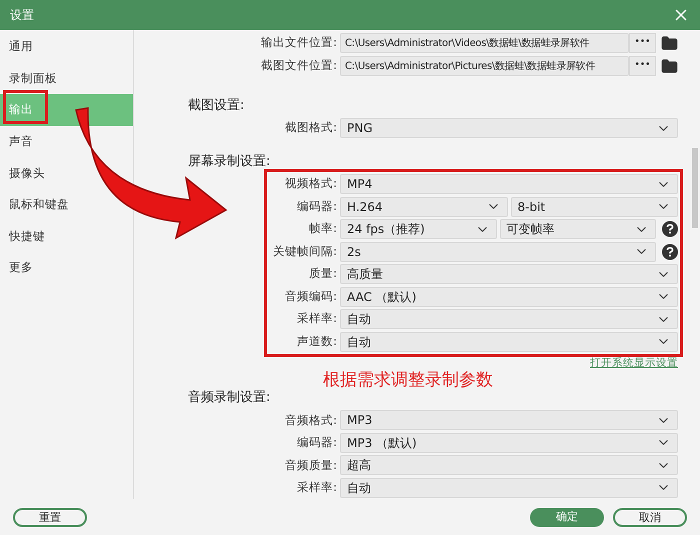 Image resolution: width=700 pixels, height=535 pixels. I want to click on footer-button: 重置, so click(50, 517).